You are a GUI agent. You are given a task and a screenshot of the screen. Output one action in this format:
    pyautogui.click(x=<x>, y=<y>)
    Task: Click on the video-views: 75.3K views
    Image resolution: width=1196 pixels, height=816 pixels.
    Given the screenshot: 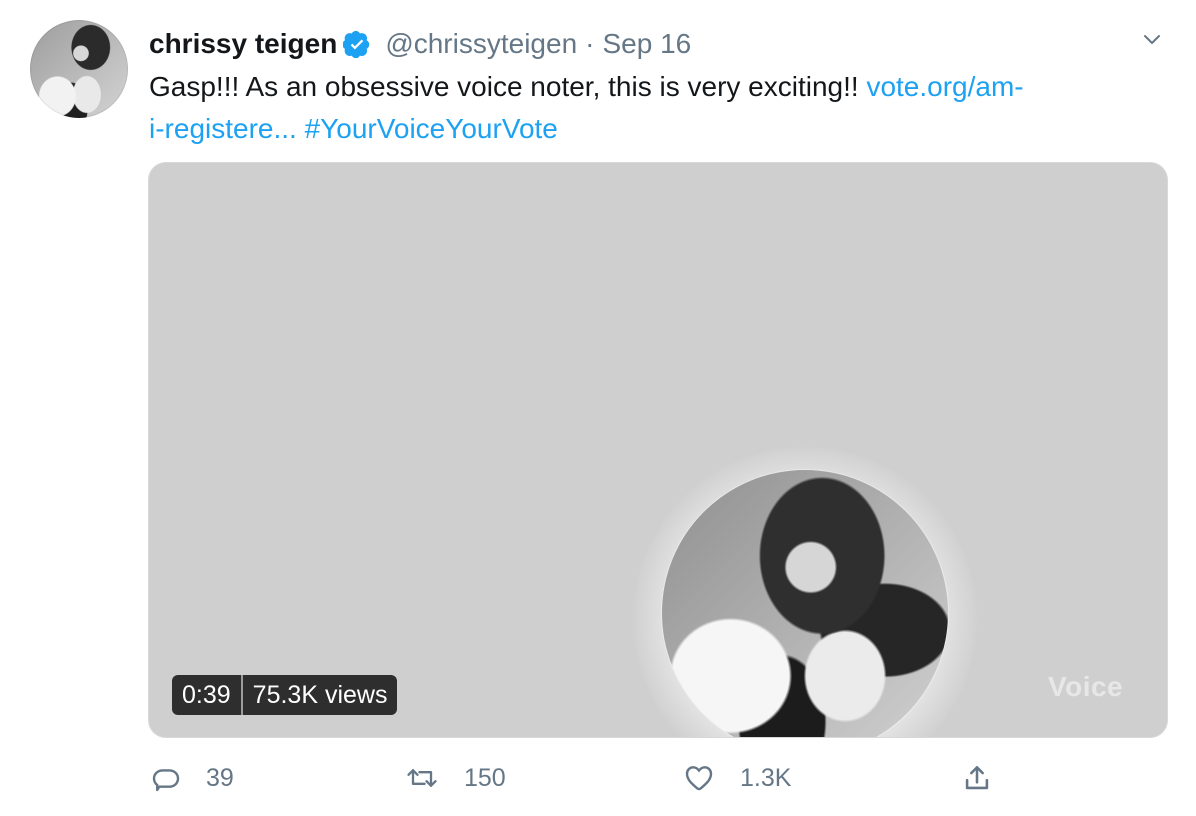 What is the action you would take?
    pyautogui.click(x=320, y=695)
    